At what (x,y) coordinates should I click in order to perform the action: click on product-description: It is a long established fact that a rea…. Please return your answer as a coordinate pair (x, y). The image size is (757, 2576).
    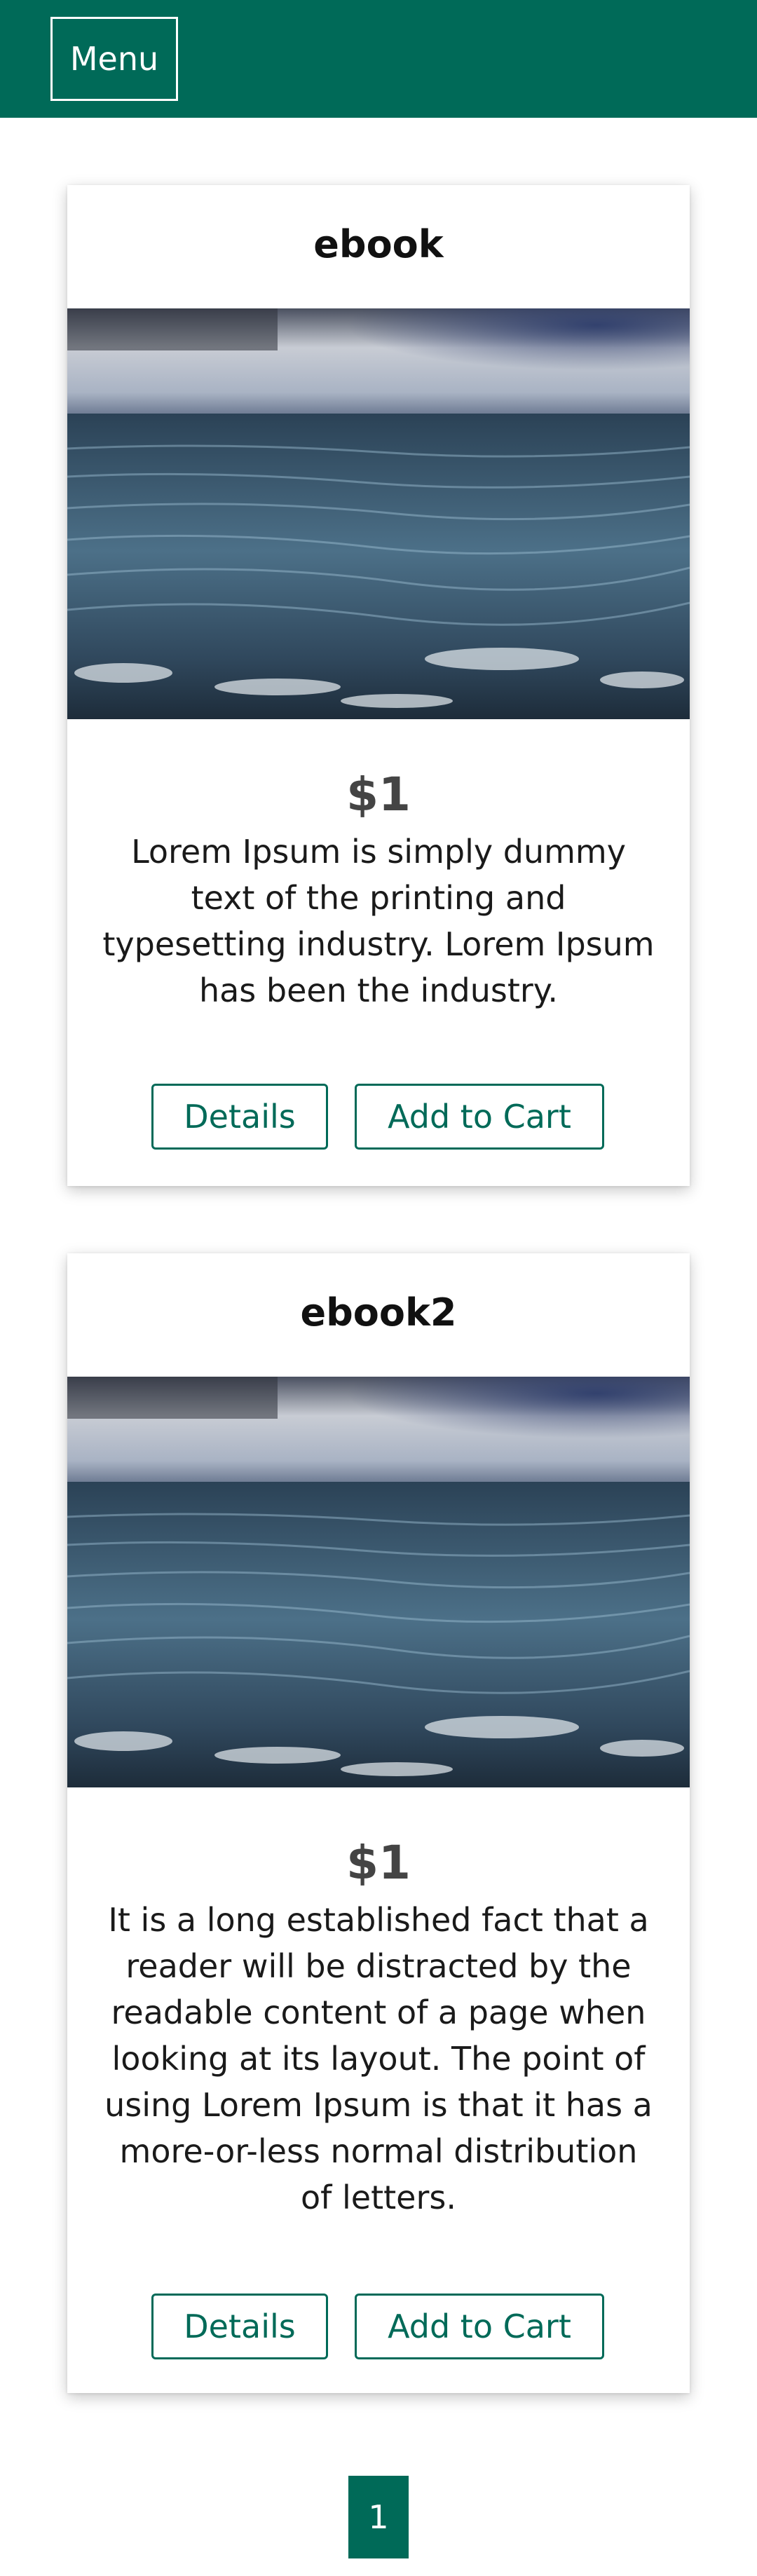
    Looking at the image, I should click on (378, 2058).